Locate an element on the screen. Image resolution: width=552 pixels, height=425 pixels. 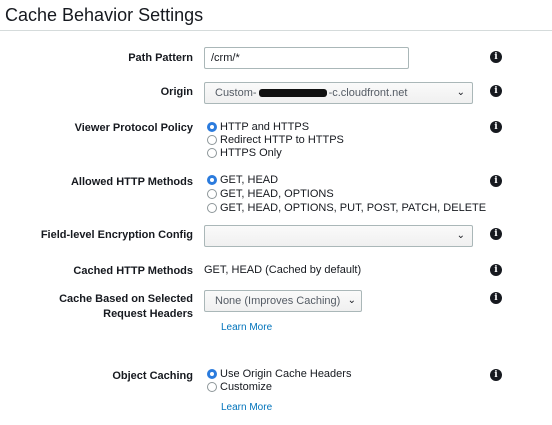
radio-label: GET, HEAD, OPTIONS is located at coordinates (277, 194).